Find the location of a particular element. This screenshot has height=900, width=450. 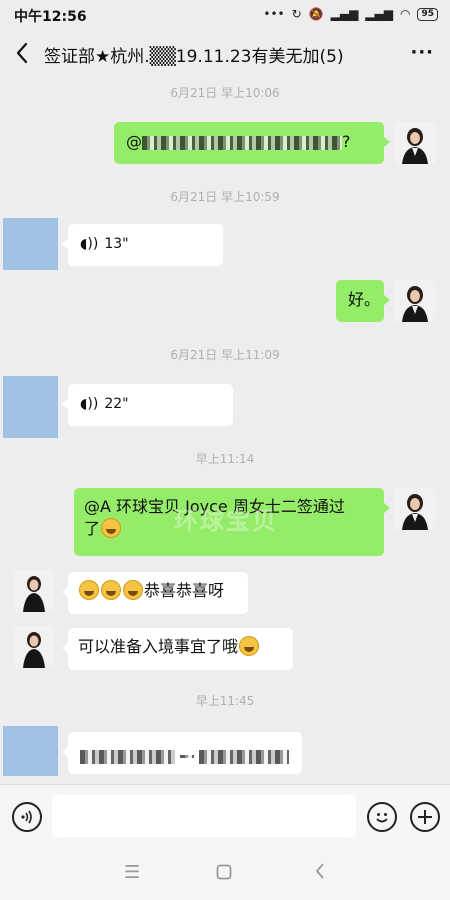

message-bubble-in: ▒▒▒▒▒▒▒▒▒▒▒▒ is located at coordinates (182, 753).